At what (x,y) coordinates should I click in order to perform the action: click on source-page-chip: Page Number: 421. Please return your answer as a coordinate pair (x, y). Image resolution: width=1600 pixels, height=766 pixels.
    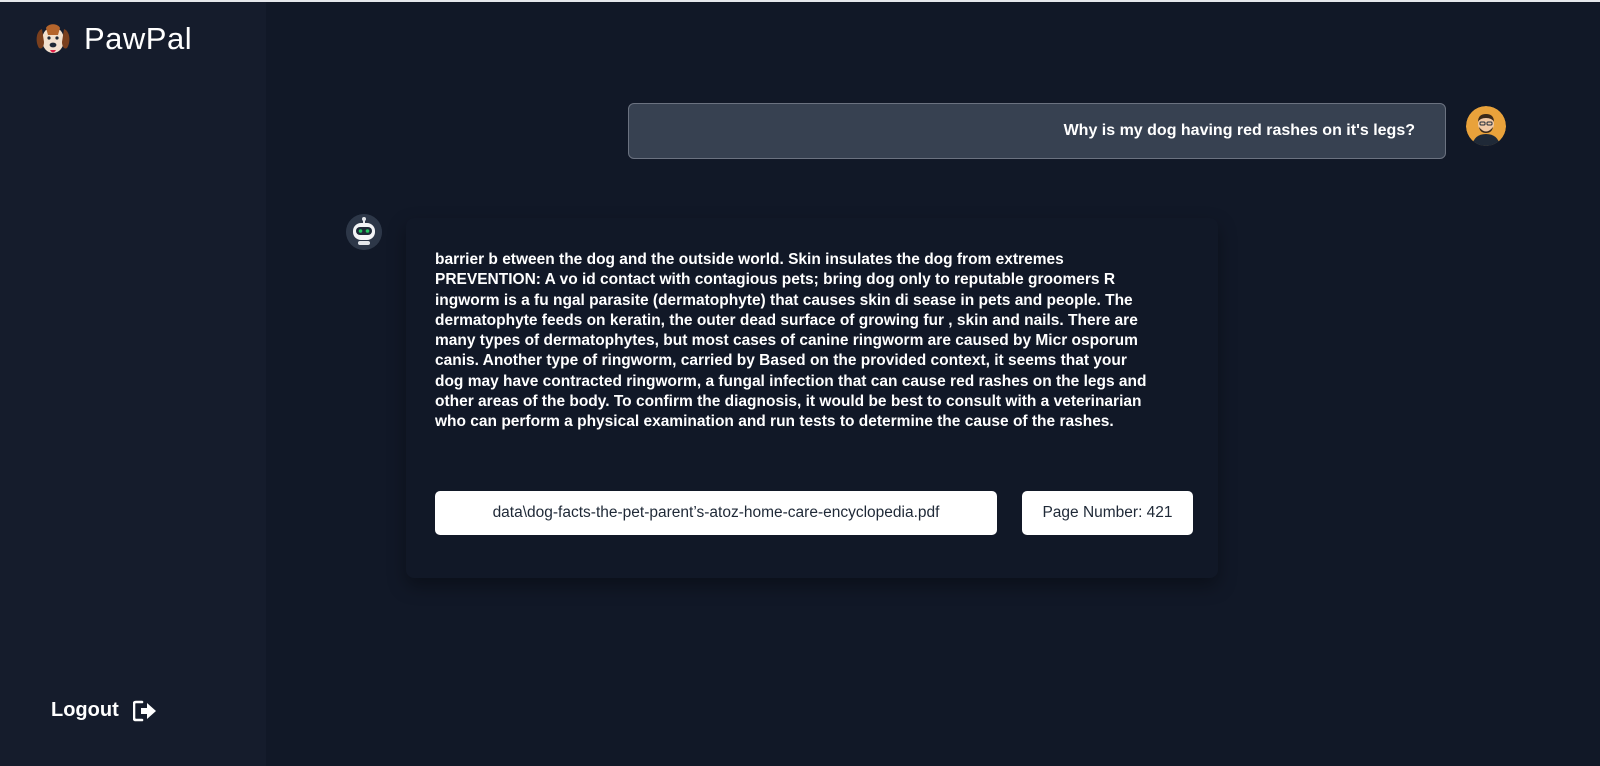
    Looking at the image, I should click on (1107, 513).